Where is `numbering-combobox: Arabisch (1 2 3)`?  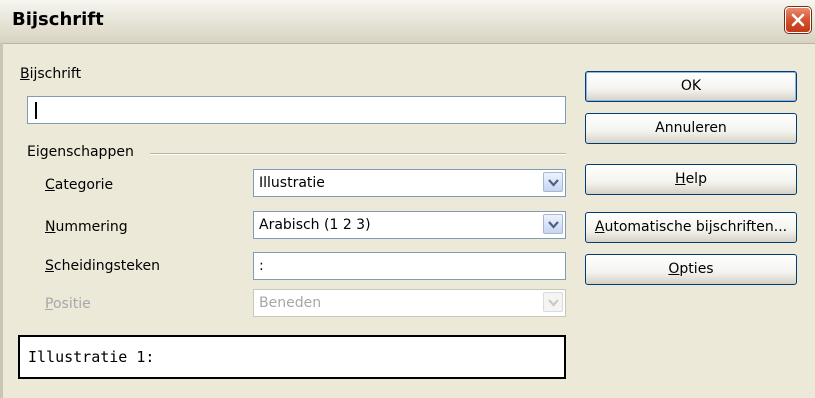
numbering-combobox: Arabisch (1 2 3) is located at coordinates (409, 225).